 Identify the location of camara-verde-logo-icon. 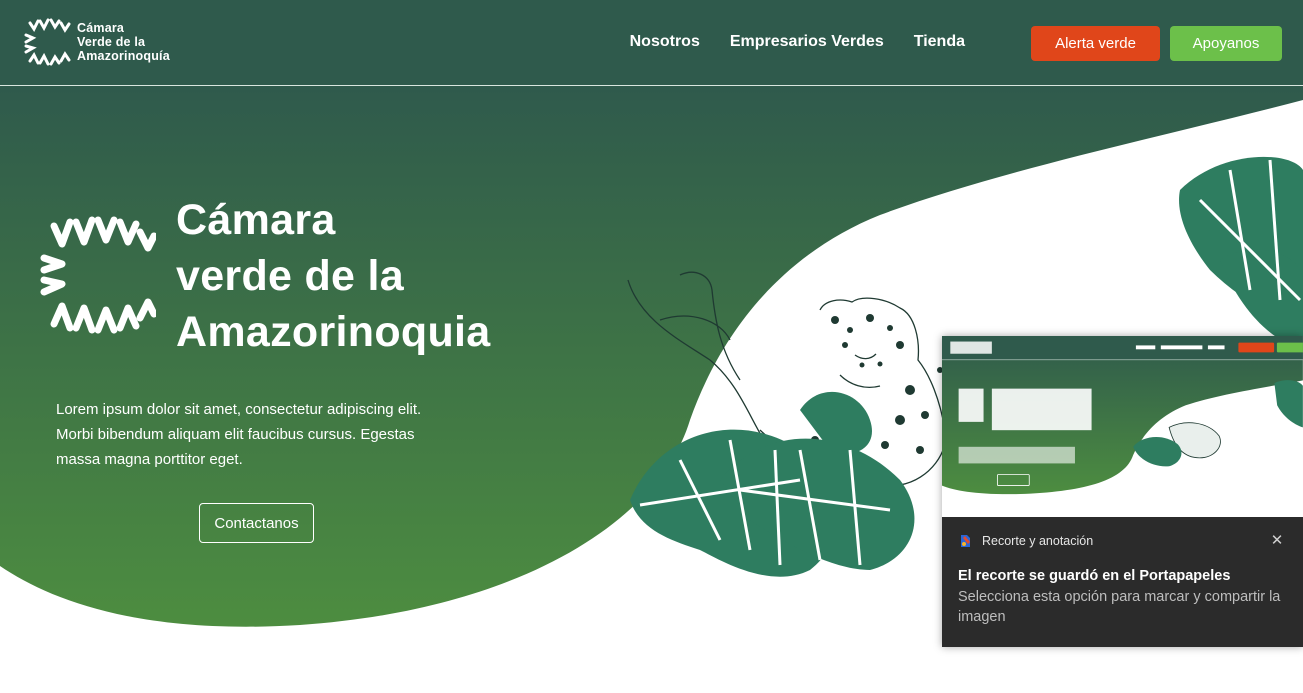
(48, 42).